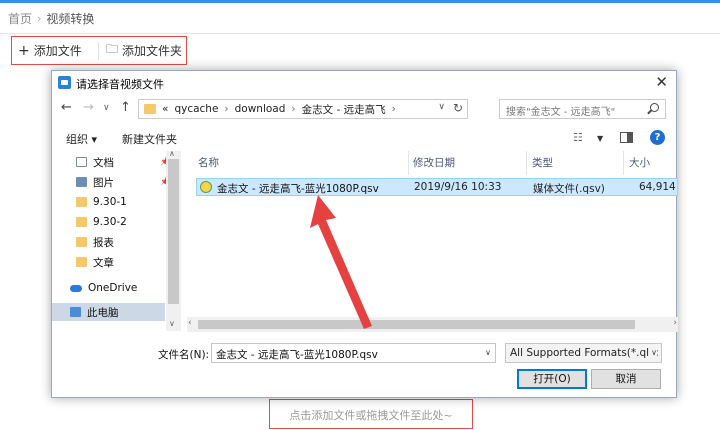 The height and width of the screenshot is (430, 720). What do you see at coordinates (196, 109) in the screenshot?
I see `address-segment: qycache` at bounding box center [196, 109].